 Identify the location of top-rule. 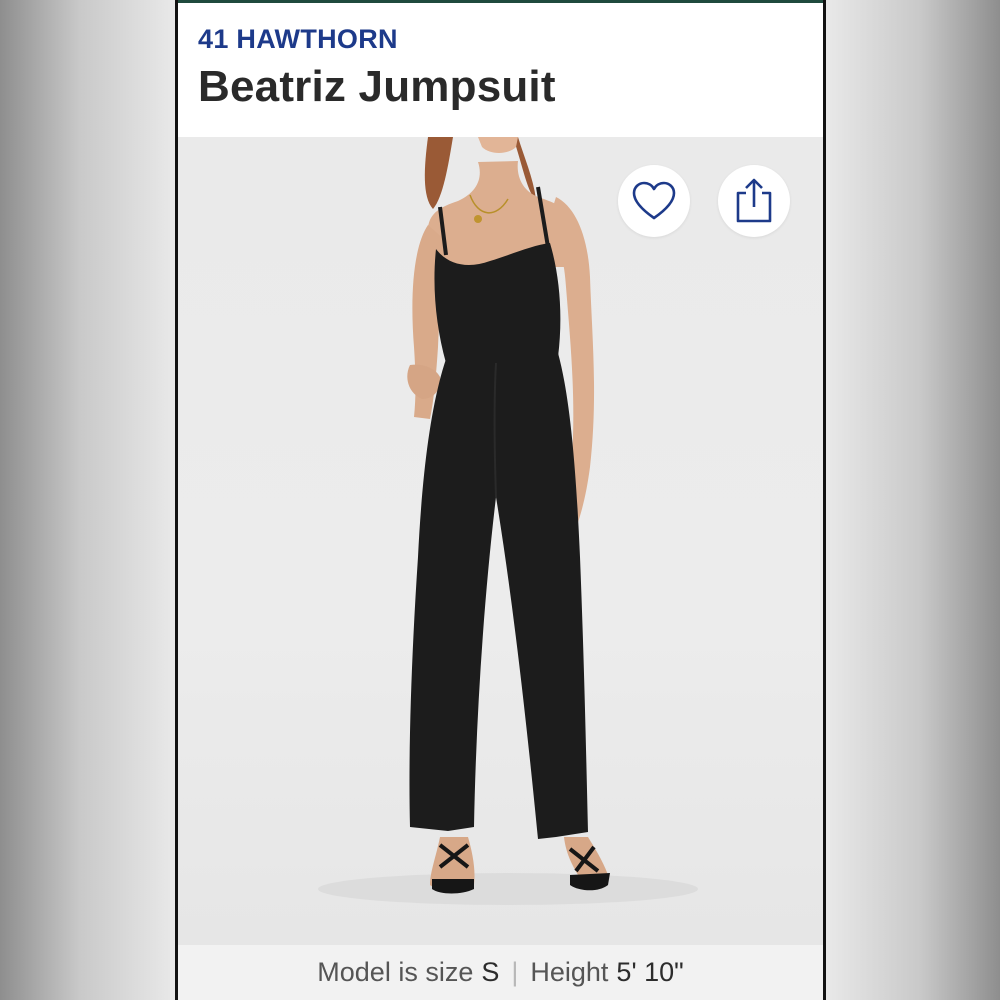
(500, 1).